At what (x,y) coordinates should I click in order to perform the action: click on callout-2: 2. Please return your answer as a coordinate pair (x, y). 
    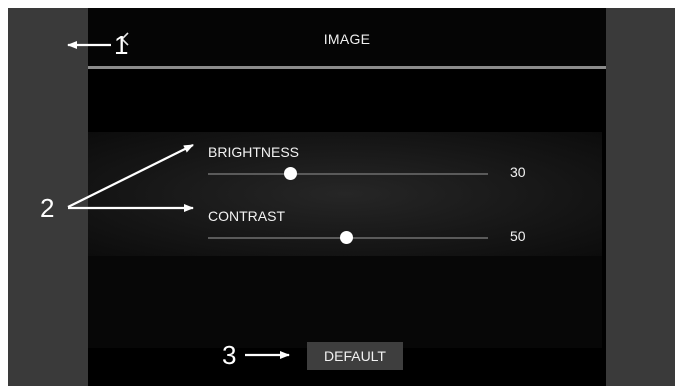
    Looking at the image, I should click on (47, 208).